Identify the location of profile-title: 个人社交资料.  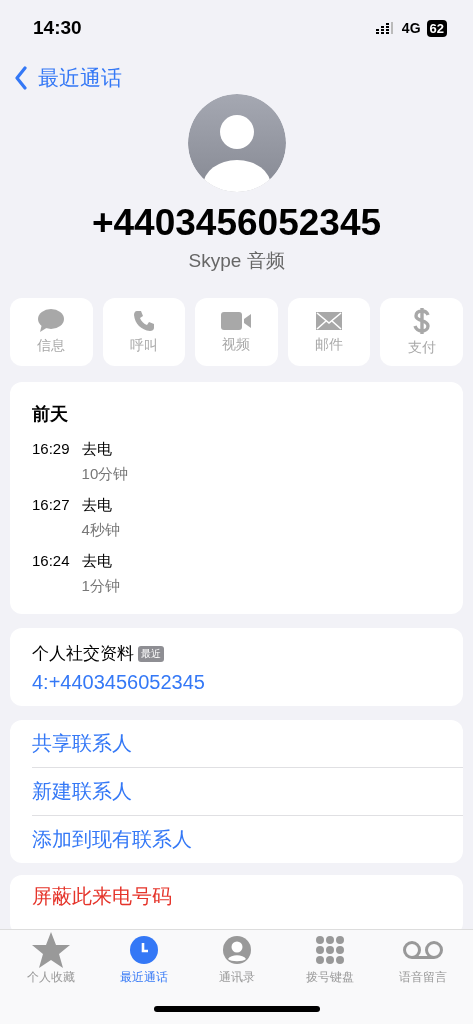
(83, 654).